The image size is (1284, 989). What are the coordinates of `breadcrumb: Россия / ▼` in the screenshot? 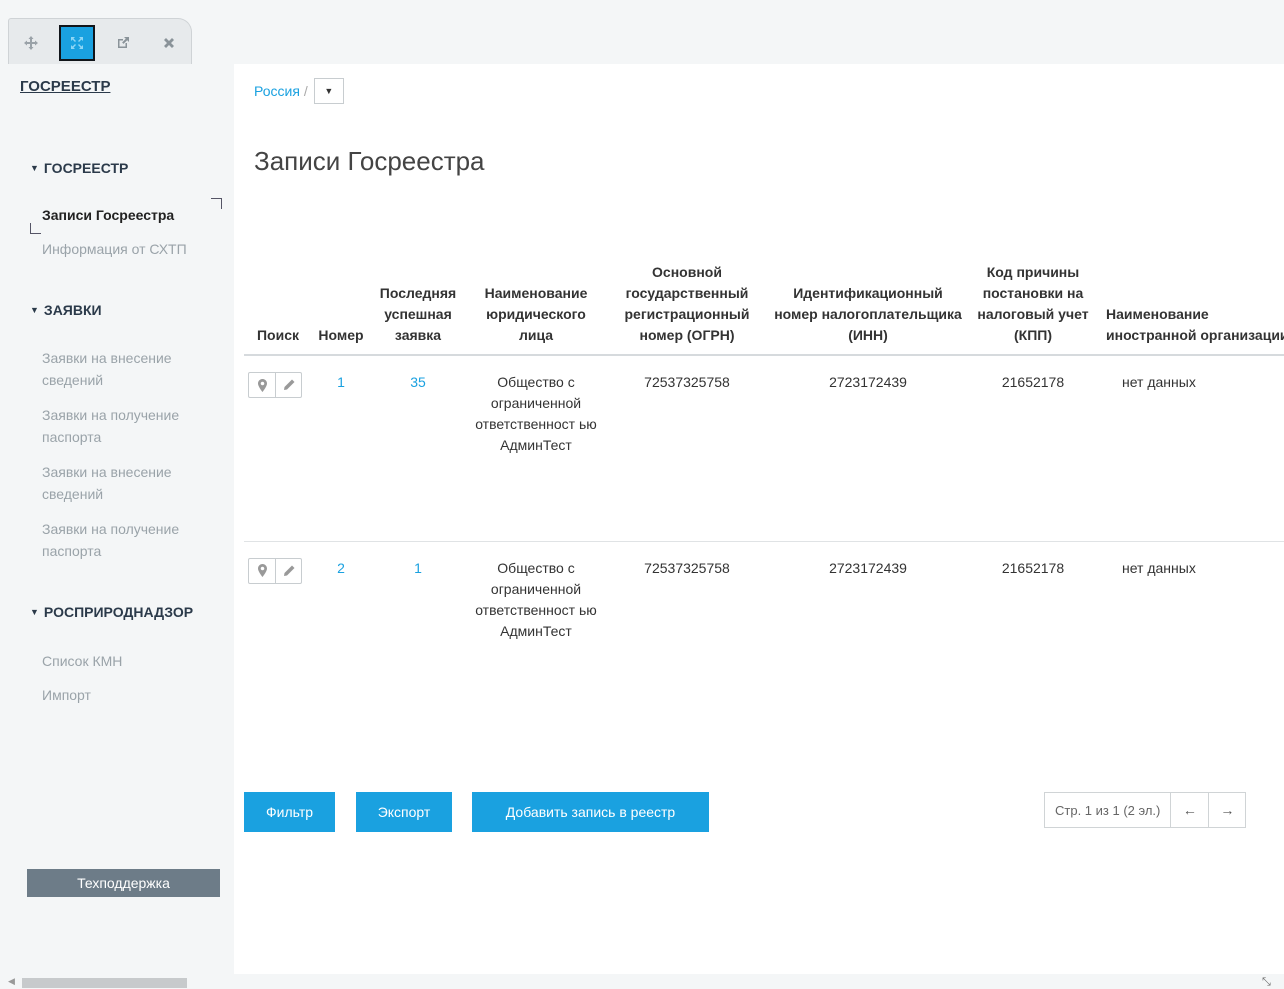 It's located at (299, 91).